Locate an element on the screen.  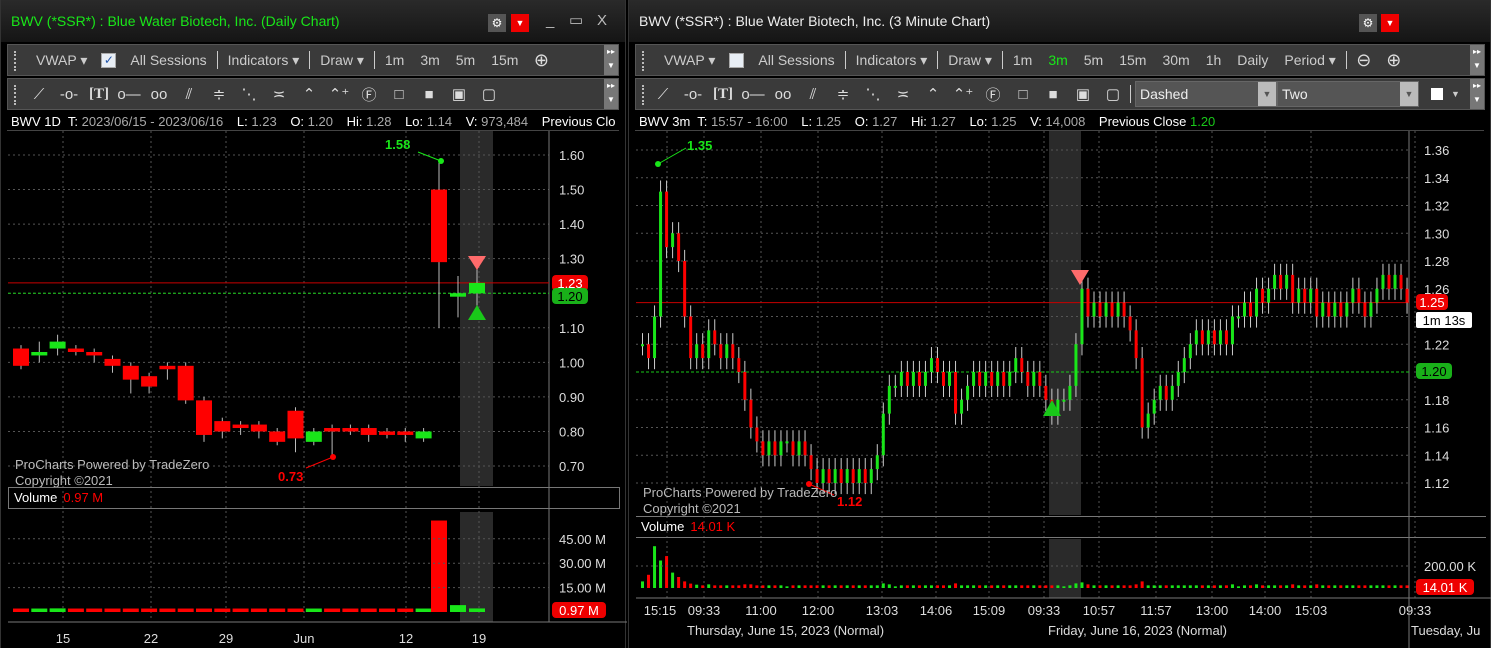
time-tick-label: 14:06 is located at coordinates (936, 610).